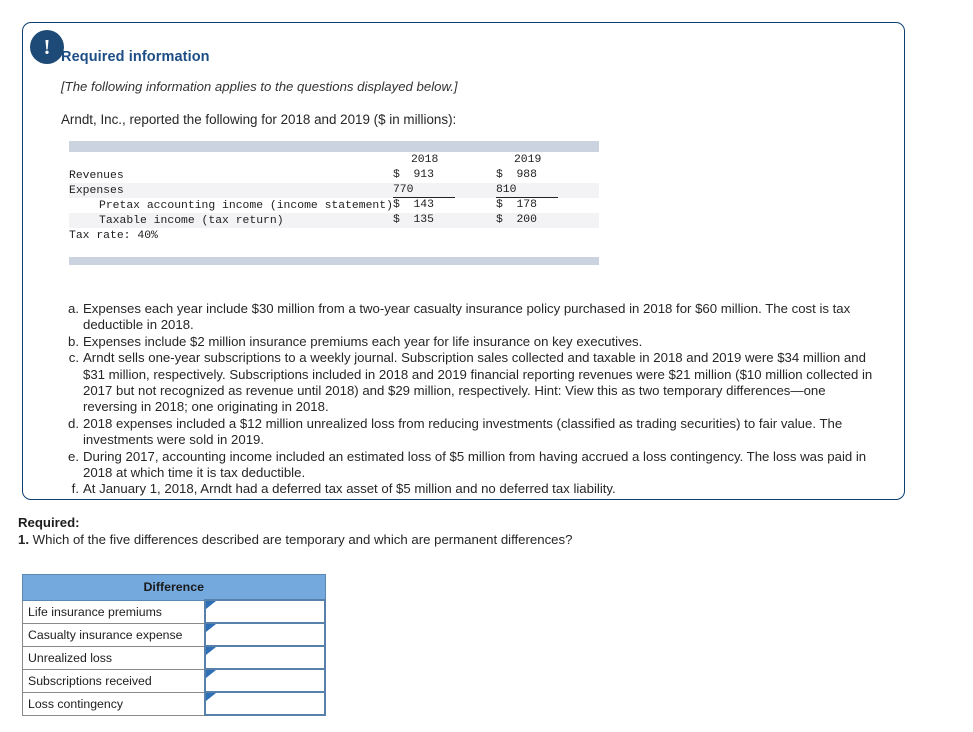 This screenshot has width=973, height=732. I want to click on table-column-header-row: 2018 2019, so click(334, 160).